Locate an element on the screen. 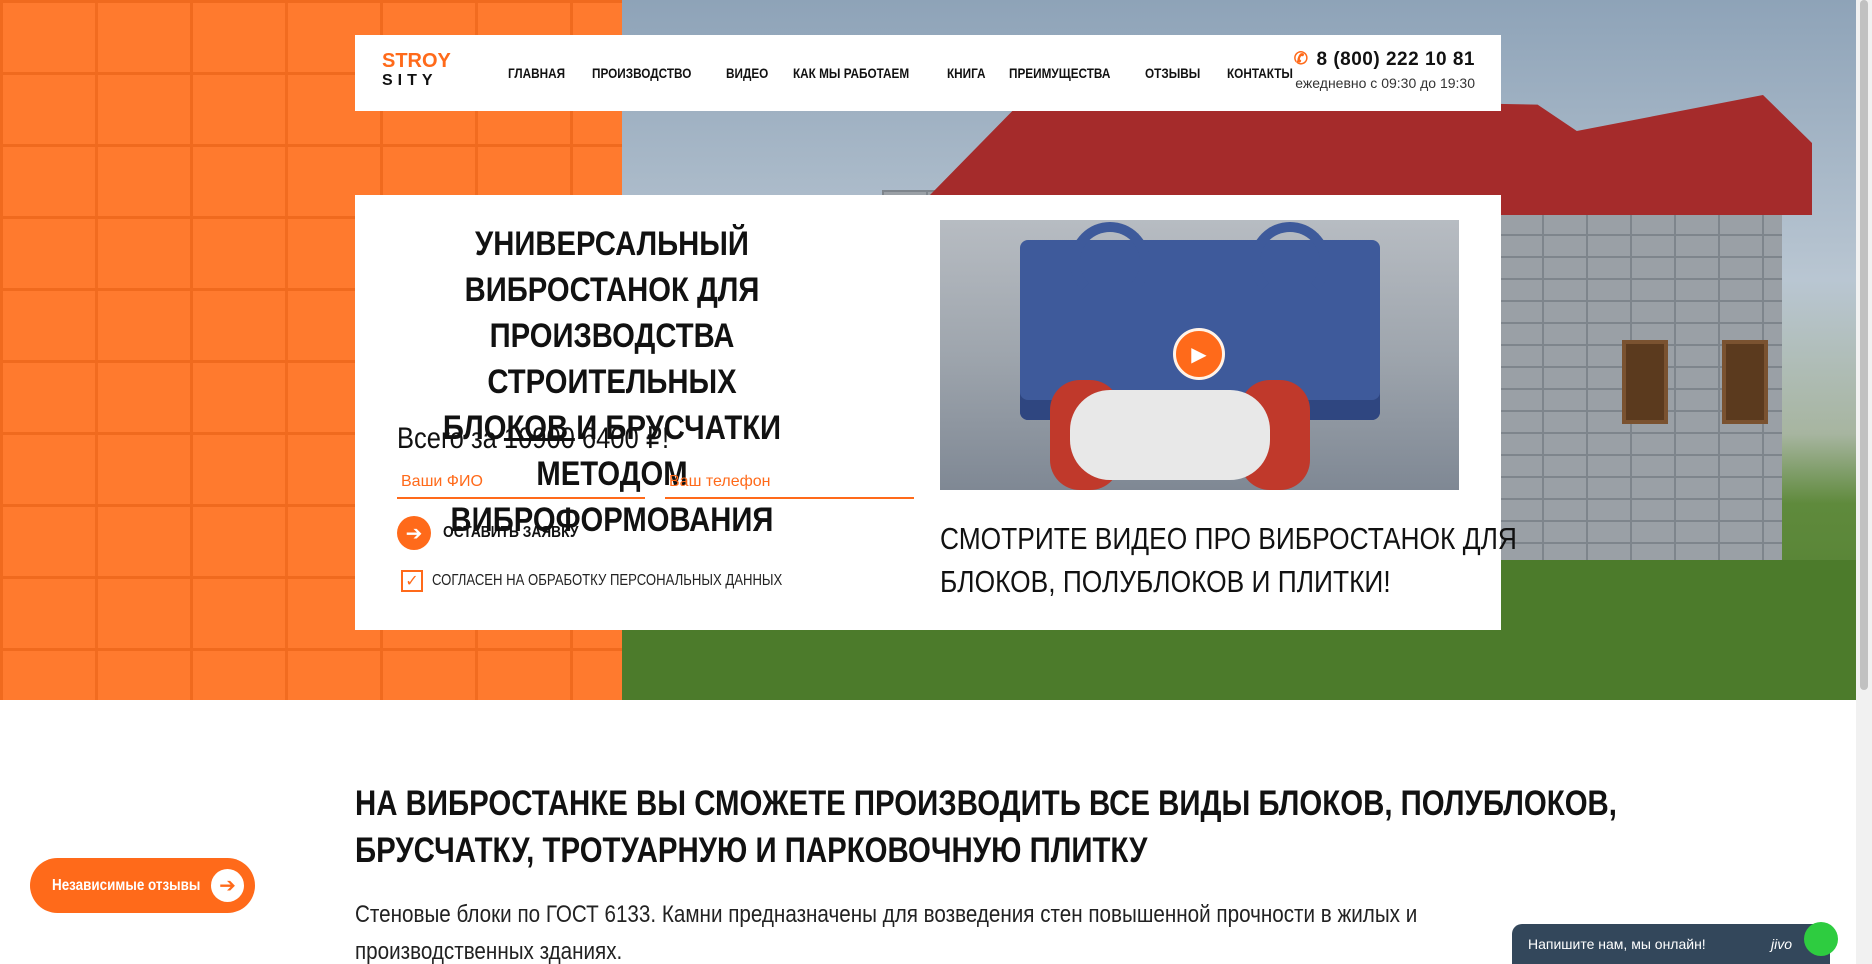 The width and height of the screenshot is (1872, 964). video-player: ▶ is located at coordinates (1199, 355).